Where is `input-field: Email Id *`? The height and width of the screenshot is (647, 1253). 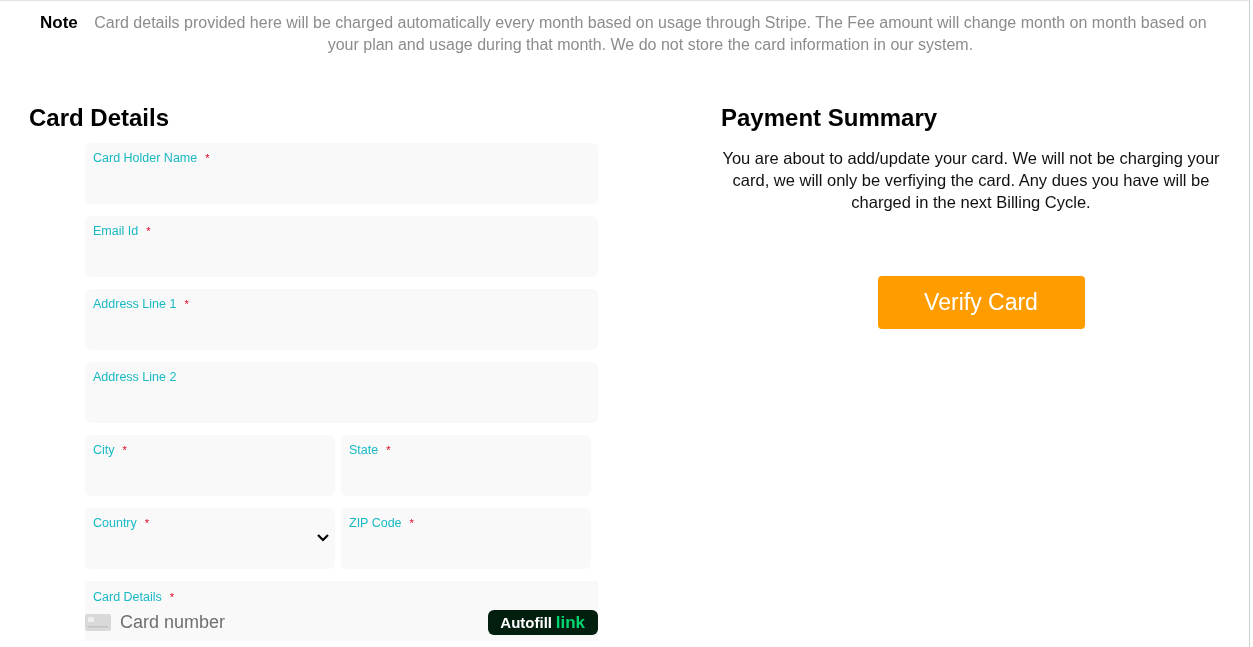
input-field: Email Id * is located at coordinates (341, 246).